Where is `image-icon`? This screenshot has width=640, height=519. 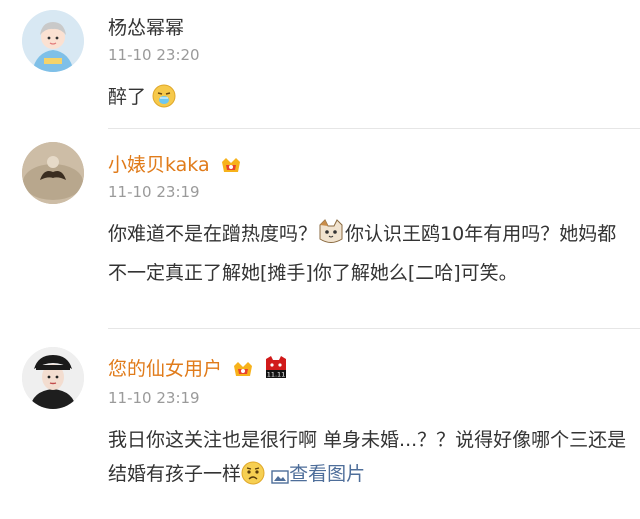
image-icon is located at coordinates (280, 479).